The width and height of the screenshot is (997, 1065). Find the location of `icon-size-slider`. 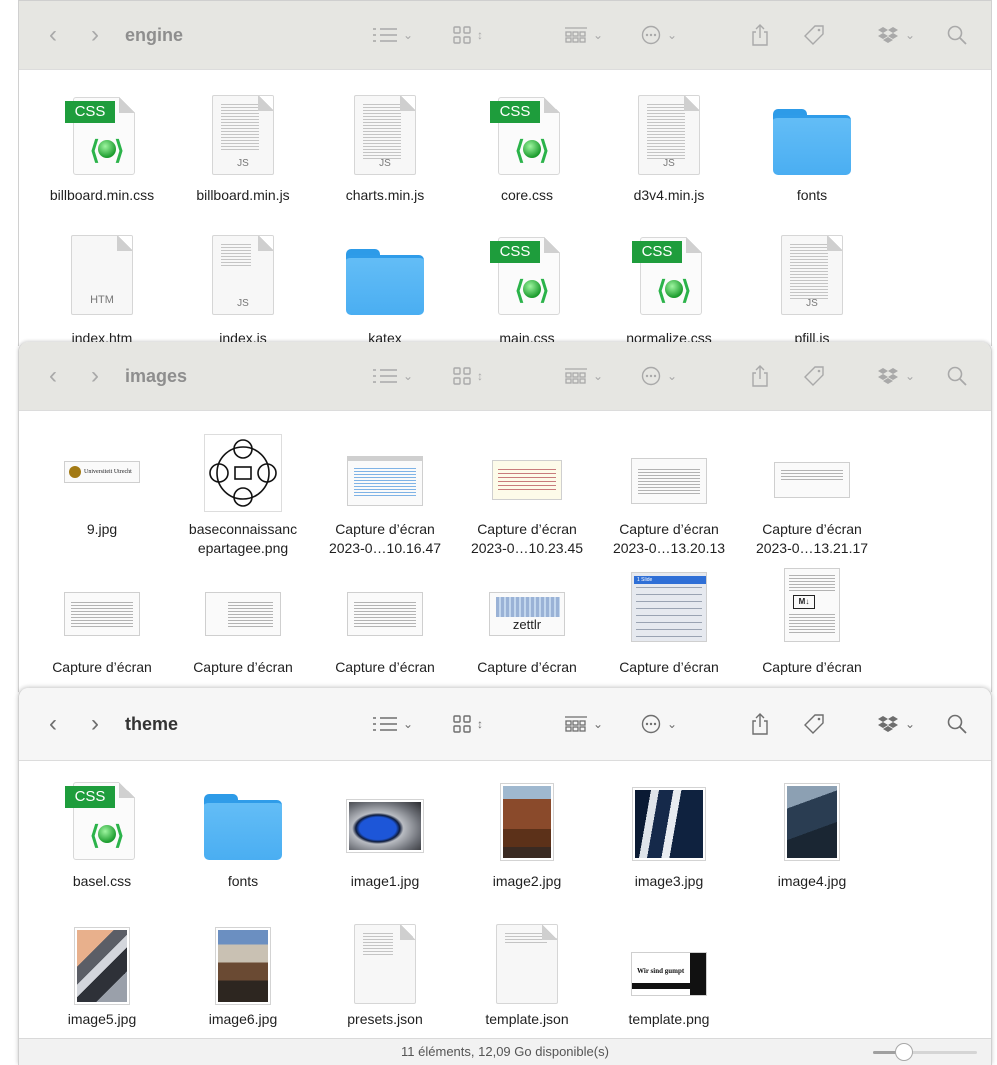

icon-size-slider is located at coordinates (925, 1052).